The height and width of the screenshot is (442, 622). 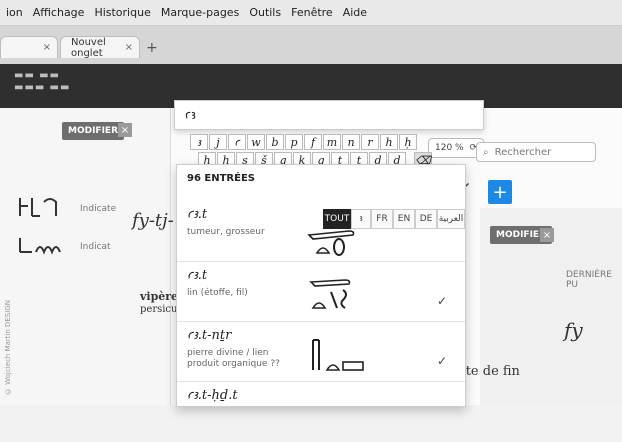 What do you see at coordinates (589, 280) in the screenshot?
I see `side-label: DERNIÈRE PU` at bounding box center [589, 280].